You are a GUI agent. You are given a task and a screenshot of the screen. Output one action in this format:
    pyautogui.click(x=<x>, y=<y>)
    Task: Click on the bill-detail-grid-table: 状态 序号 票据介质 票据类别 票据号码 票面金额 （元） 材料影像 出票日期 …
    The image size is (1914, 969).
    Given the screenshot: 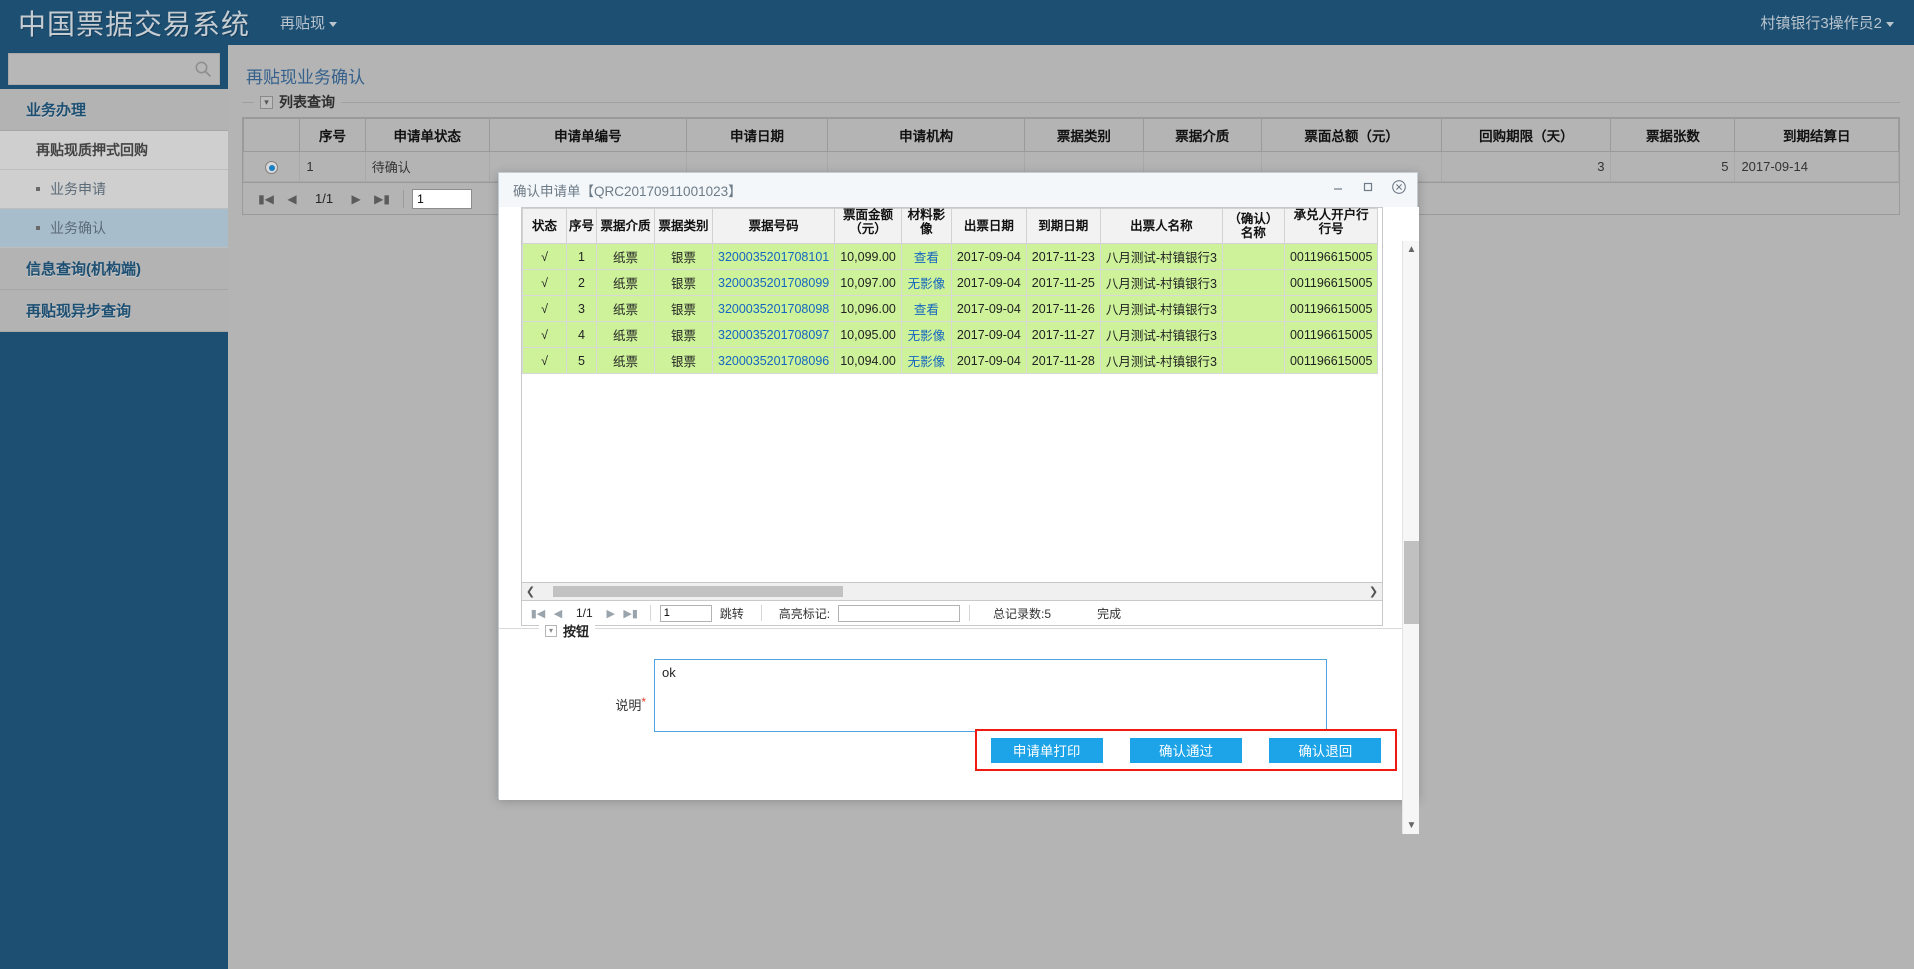 What is the action you would take?
    pyautogui.click(x=950, y=291)
    